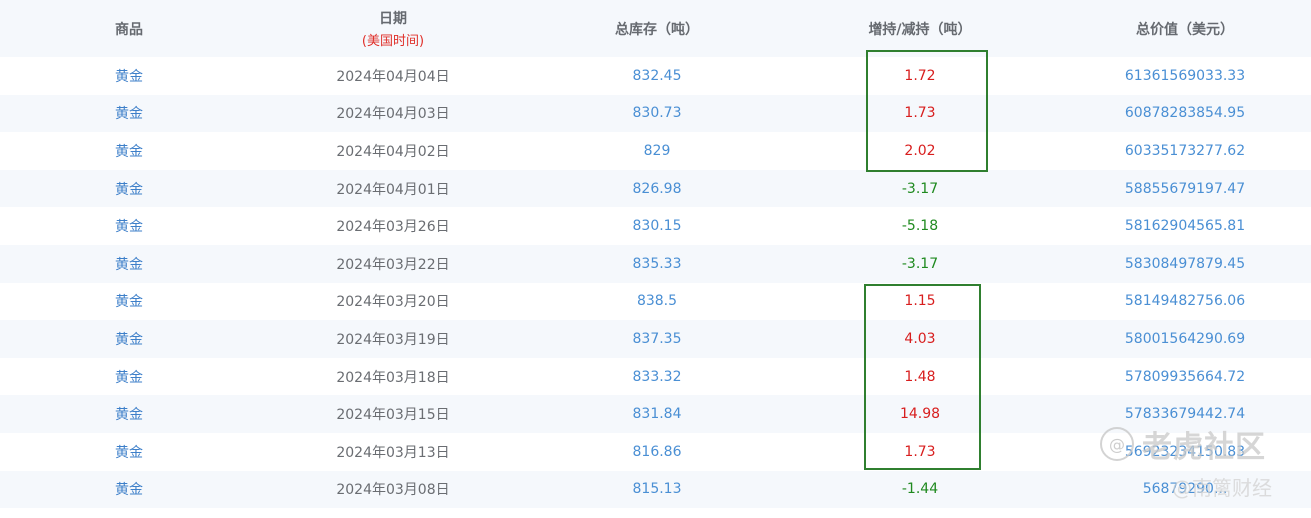 The image size is (1311, 518). I want to click on cell-change: -5.18, so click(920, 226).